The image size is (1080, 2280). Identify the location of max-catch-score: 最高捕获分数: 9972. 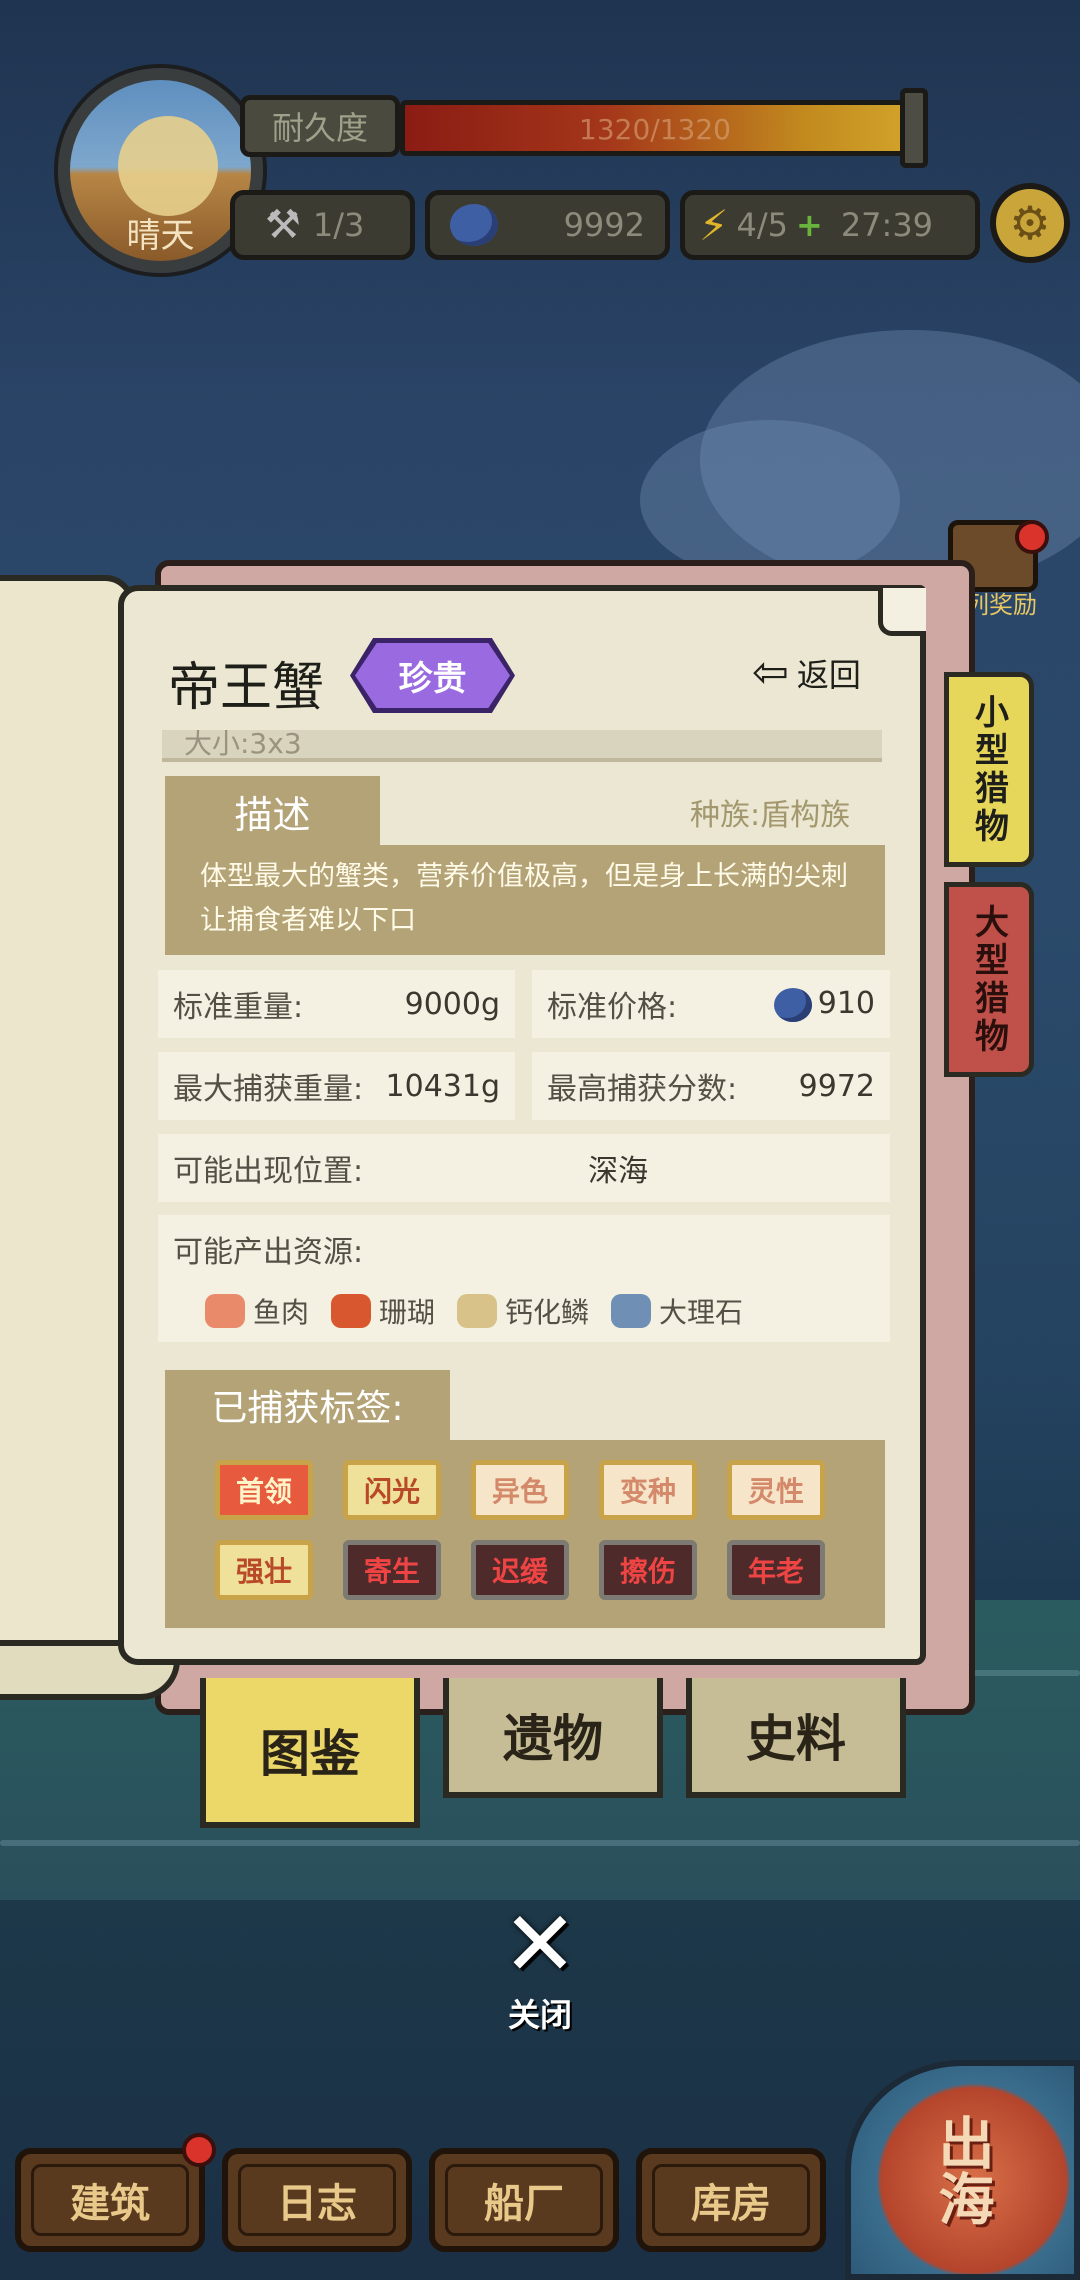
(711, 1086).